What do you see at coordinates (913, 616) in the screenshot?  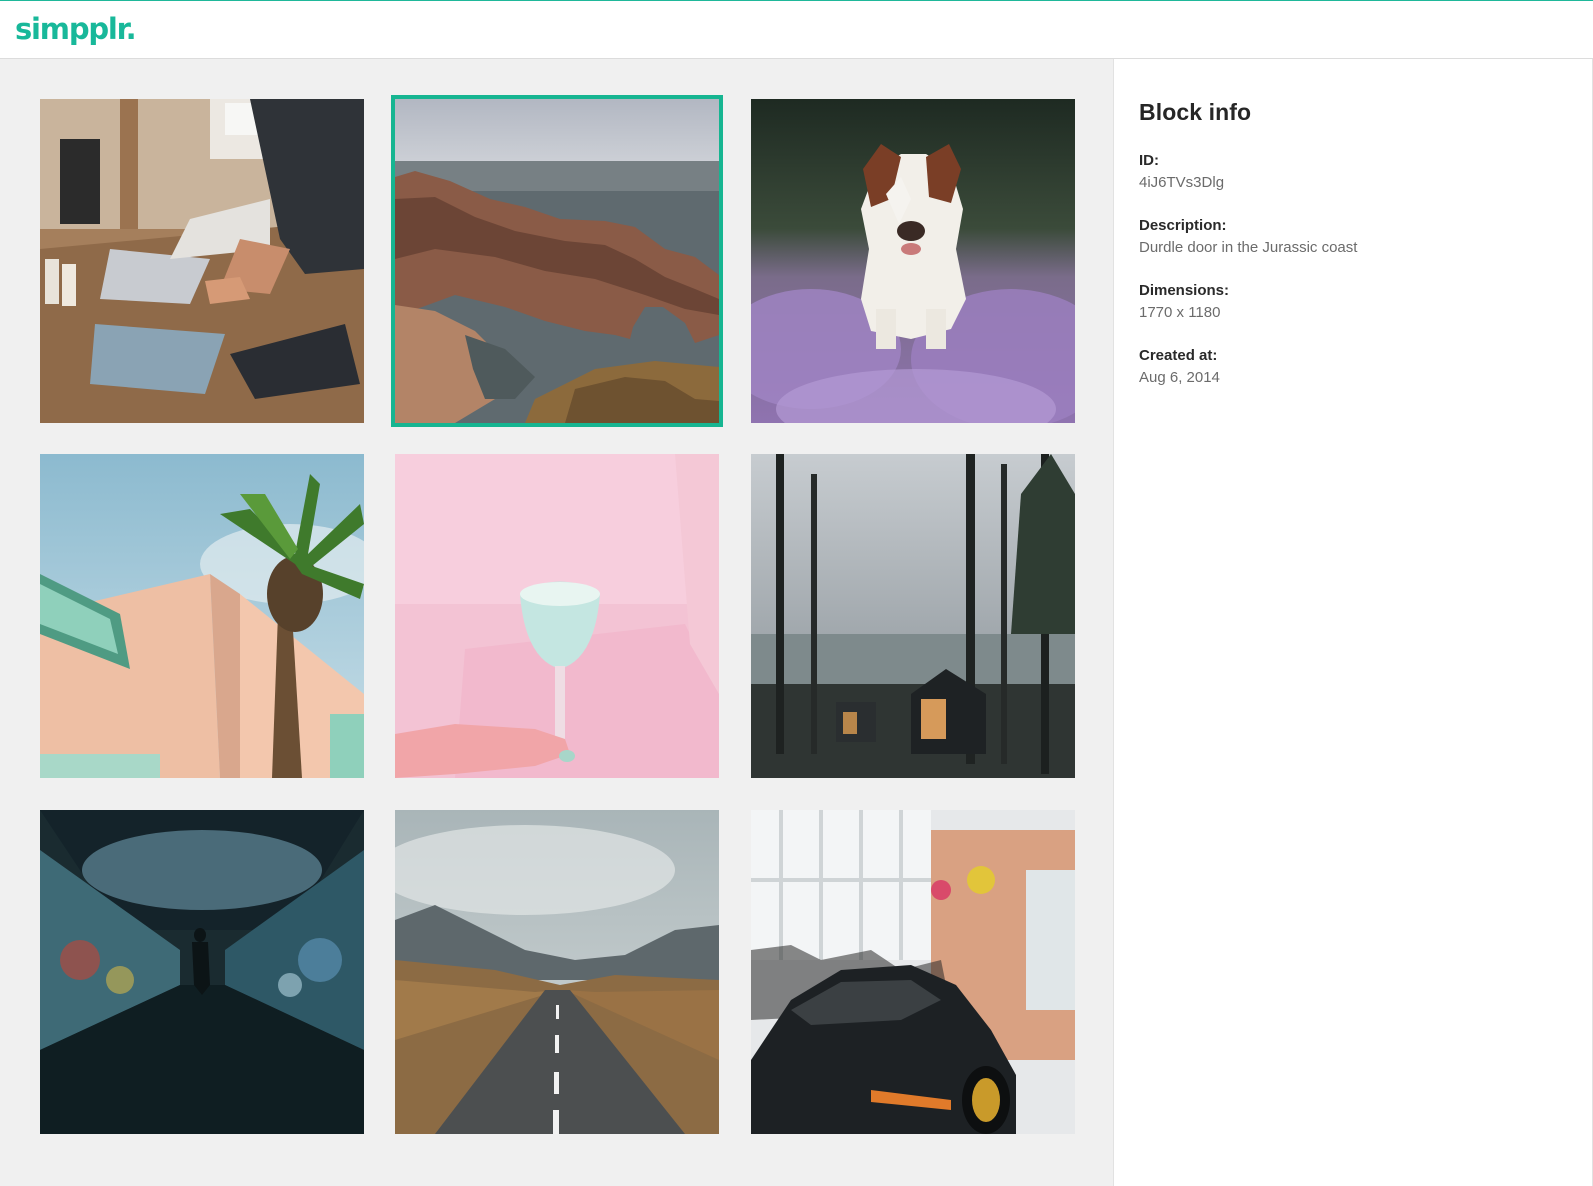 I see `gallery-image-forest-cabin` at bounding box center [913, 616].